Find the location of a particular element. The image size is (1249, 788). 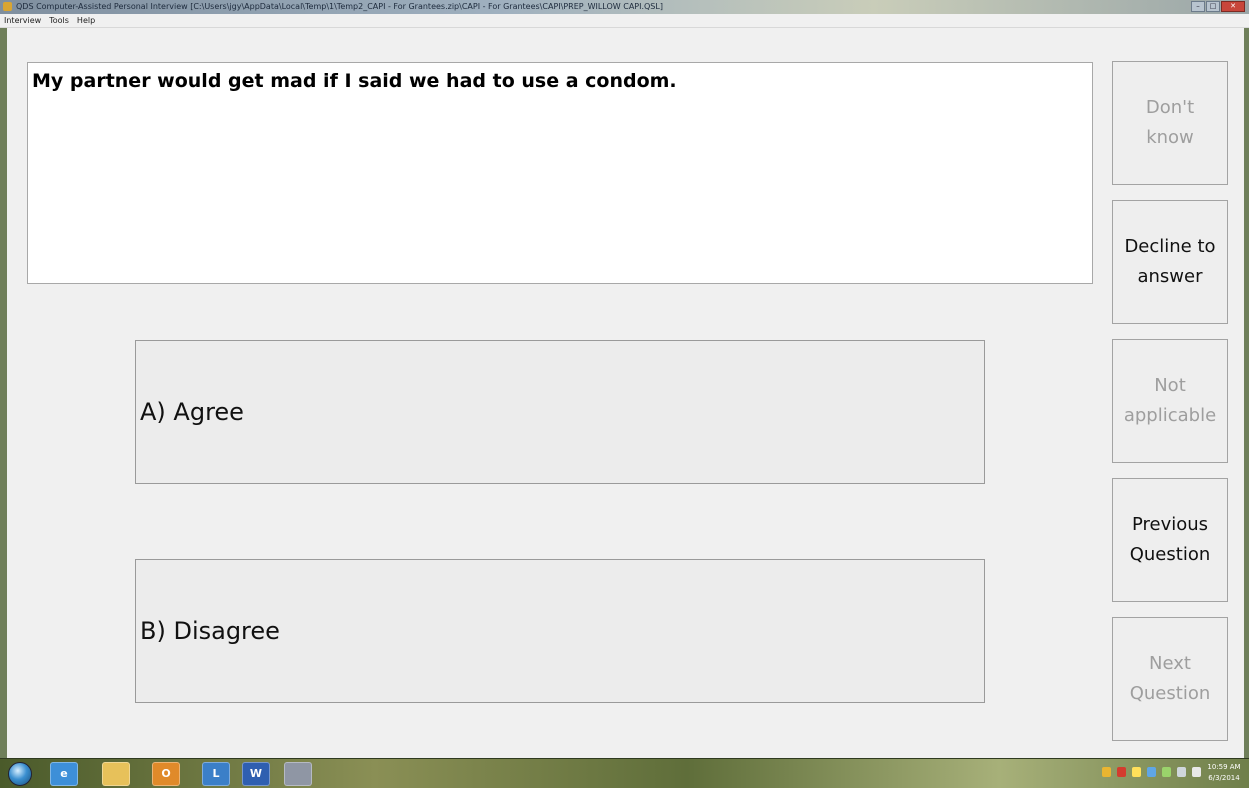

internet-explorer-icon: e is located at coordinates (64, 774).